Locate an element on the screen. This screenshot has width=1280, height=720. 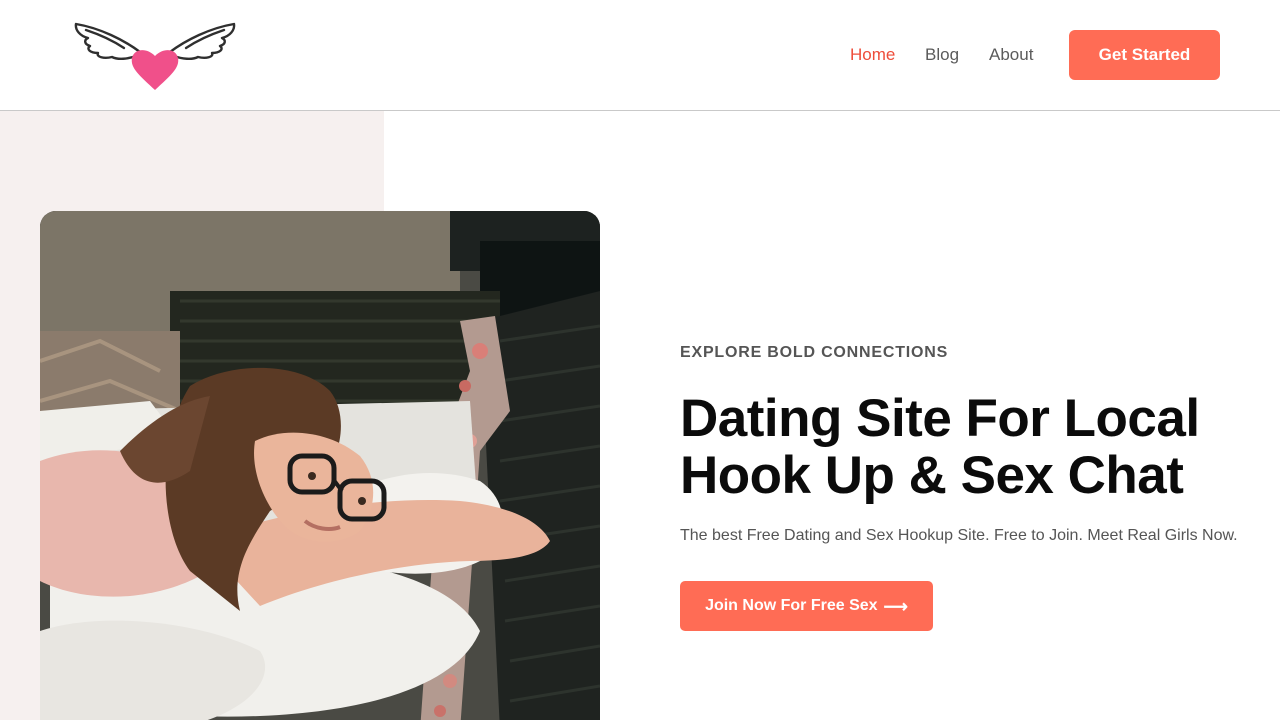
nav-item-about: About is located at coordinates (1011, 55).